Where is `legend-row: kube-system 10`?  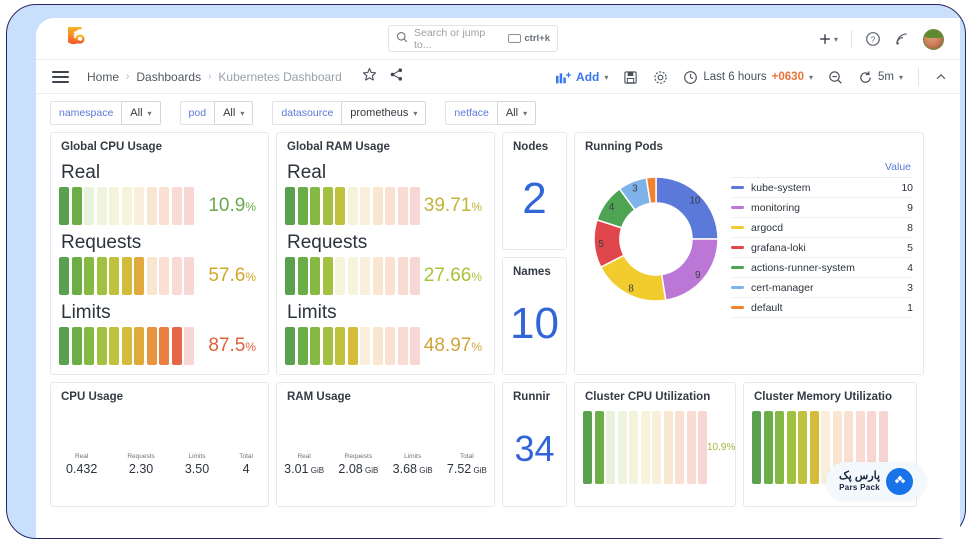 legend-row: kube-system 10 is located at coordinates (822, 188).